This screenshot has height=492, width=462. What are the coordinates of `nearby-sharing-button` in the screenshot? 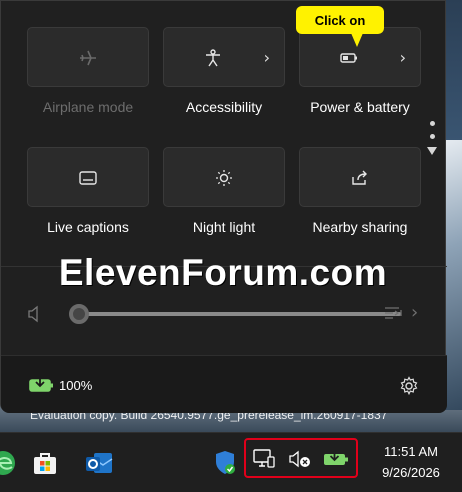 It's located at (360, 177).